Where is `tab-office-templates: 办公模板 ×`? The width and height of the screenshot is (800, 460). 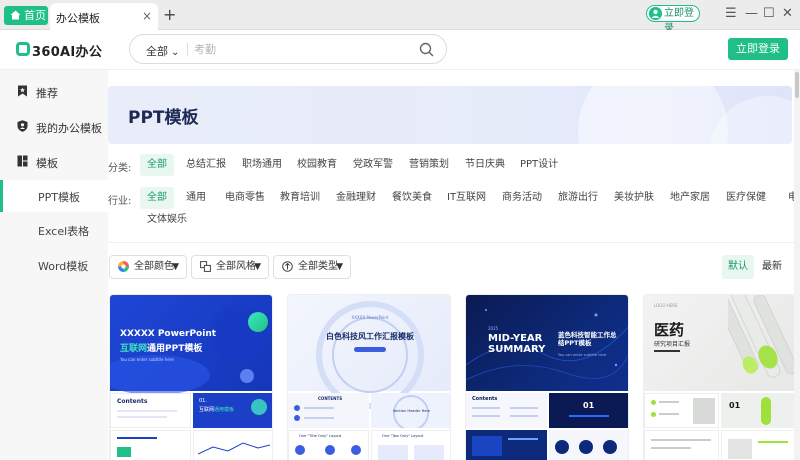
tab-office-templates: 办公模板 × is located at coordinates (104, 16).